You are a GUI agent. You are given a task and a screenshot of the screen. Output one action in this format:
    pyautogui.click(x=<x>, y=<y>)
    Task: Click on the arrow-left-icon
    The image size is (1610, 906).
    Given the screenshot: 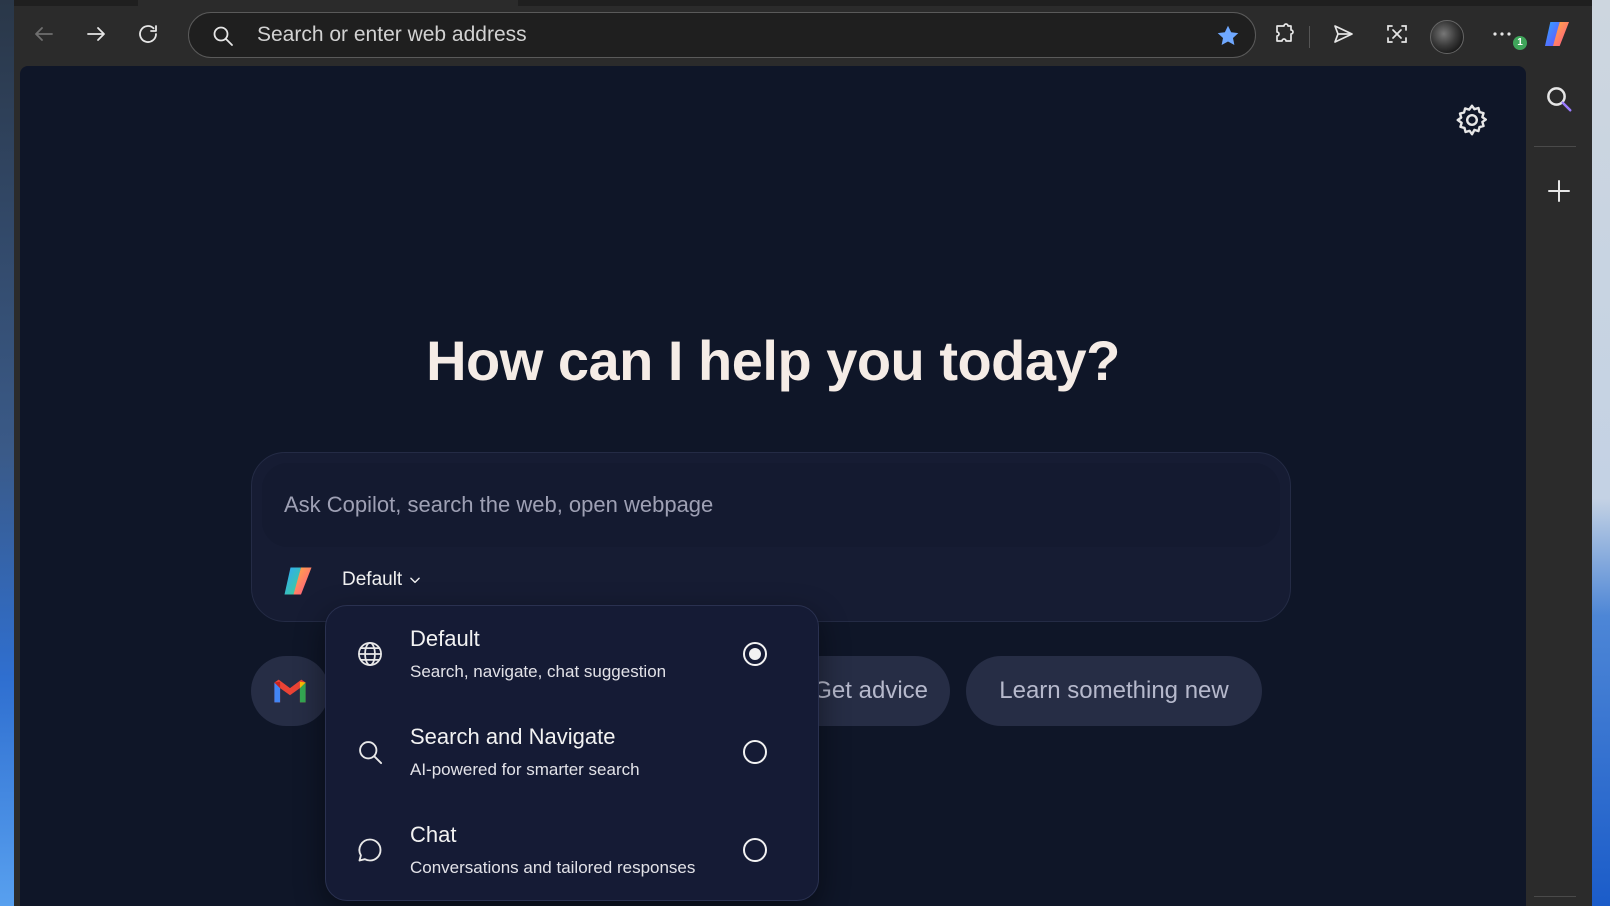 What is the action you would take?
    pyautogui.click(x=44, y=34)
    